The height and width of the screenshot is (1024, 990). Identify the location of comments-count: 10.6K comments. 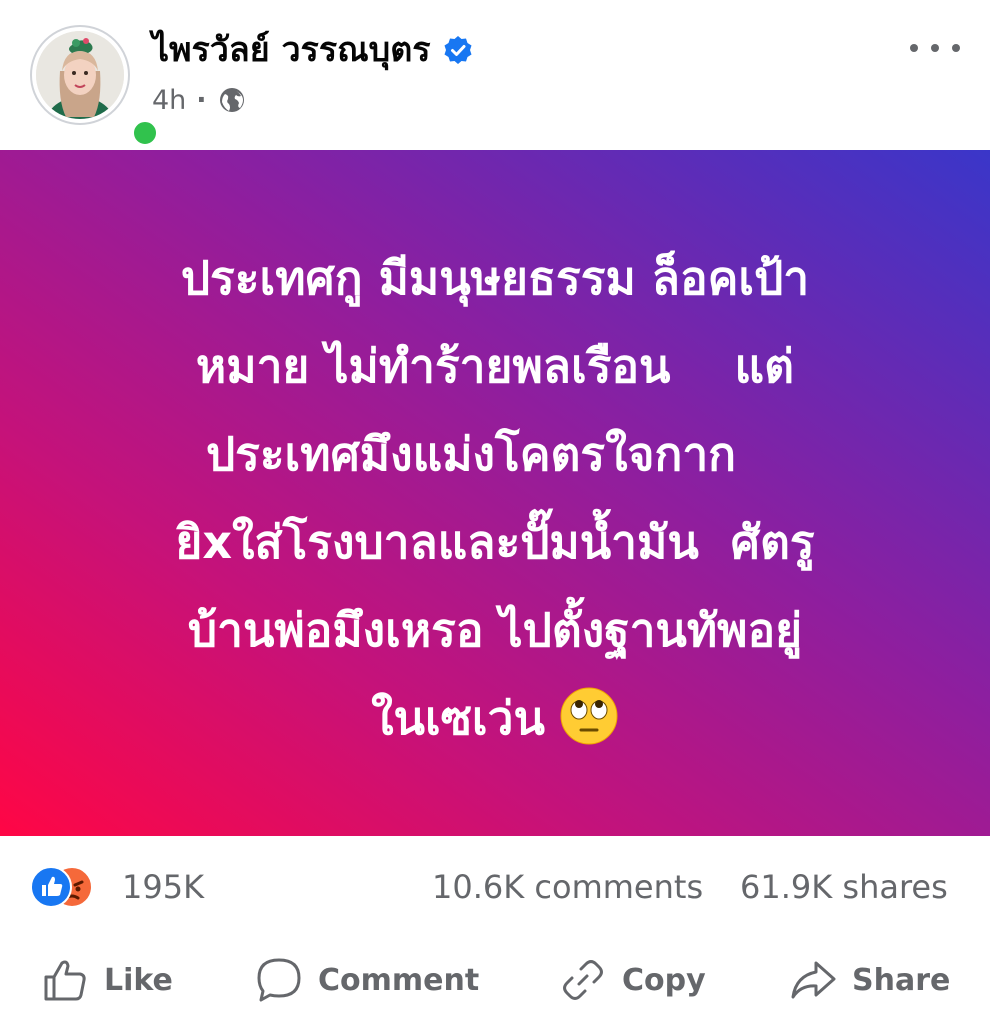
(567, 887).